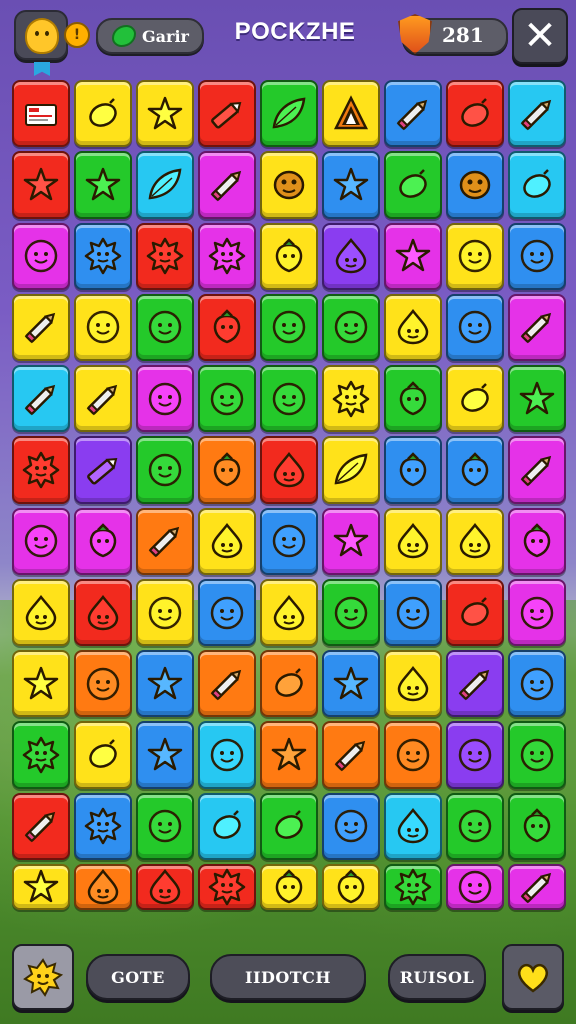 This screenshot has width=576, height=1024. Describe the element at coordinates (138, 977) in the screenshot. I see `gote-button: GOTE` at that location.